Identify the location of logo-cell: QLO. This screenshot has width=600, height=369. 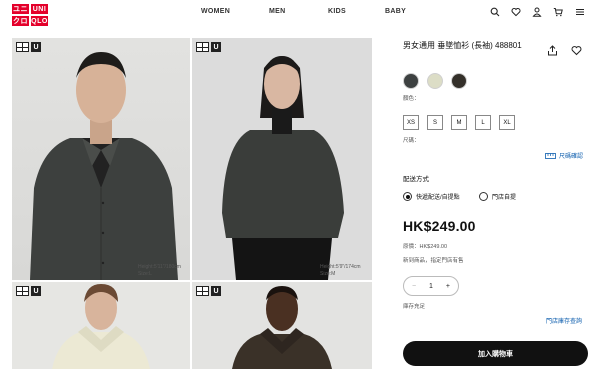
(39, 21).